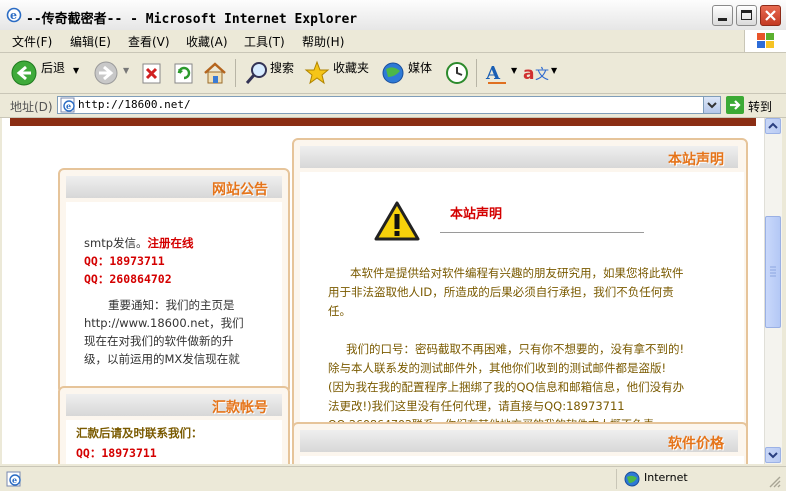  Describe the element at coordinates (90, 41) in the screenshot. I see `menu-edit: 编辑(E)` at that location.